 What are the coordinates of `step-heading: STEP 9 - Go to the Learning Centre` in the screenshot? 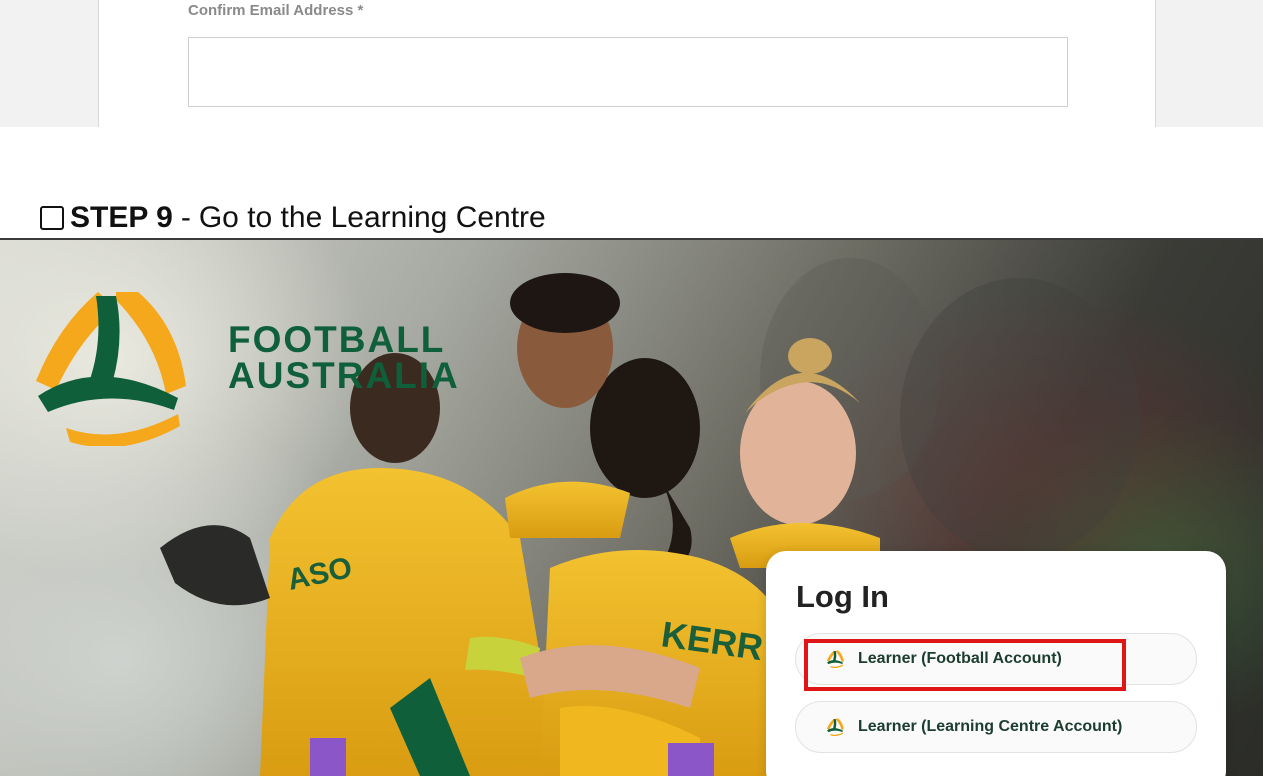 It's located at (293, 218).